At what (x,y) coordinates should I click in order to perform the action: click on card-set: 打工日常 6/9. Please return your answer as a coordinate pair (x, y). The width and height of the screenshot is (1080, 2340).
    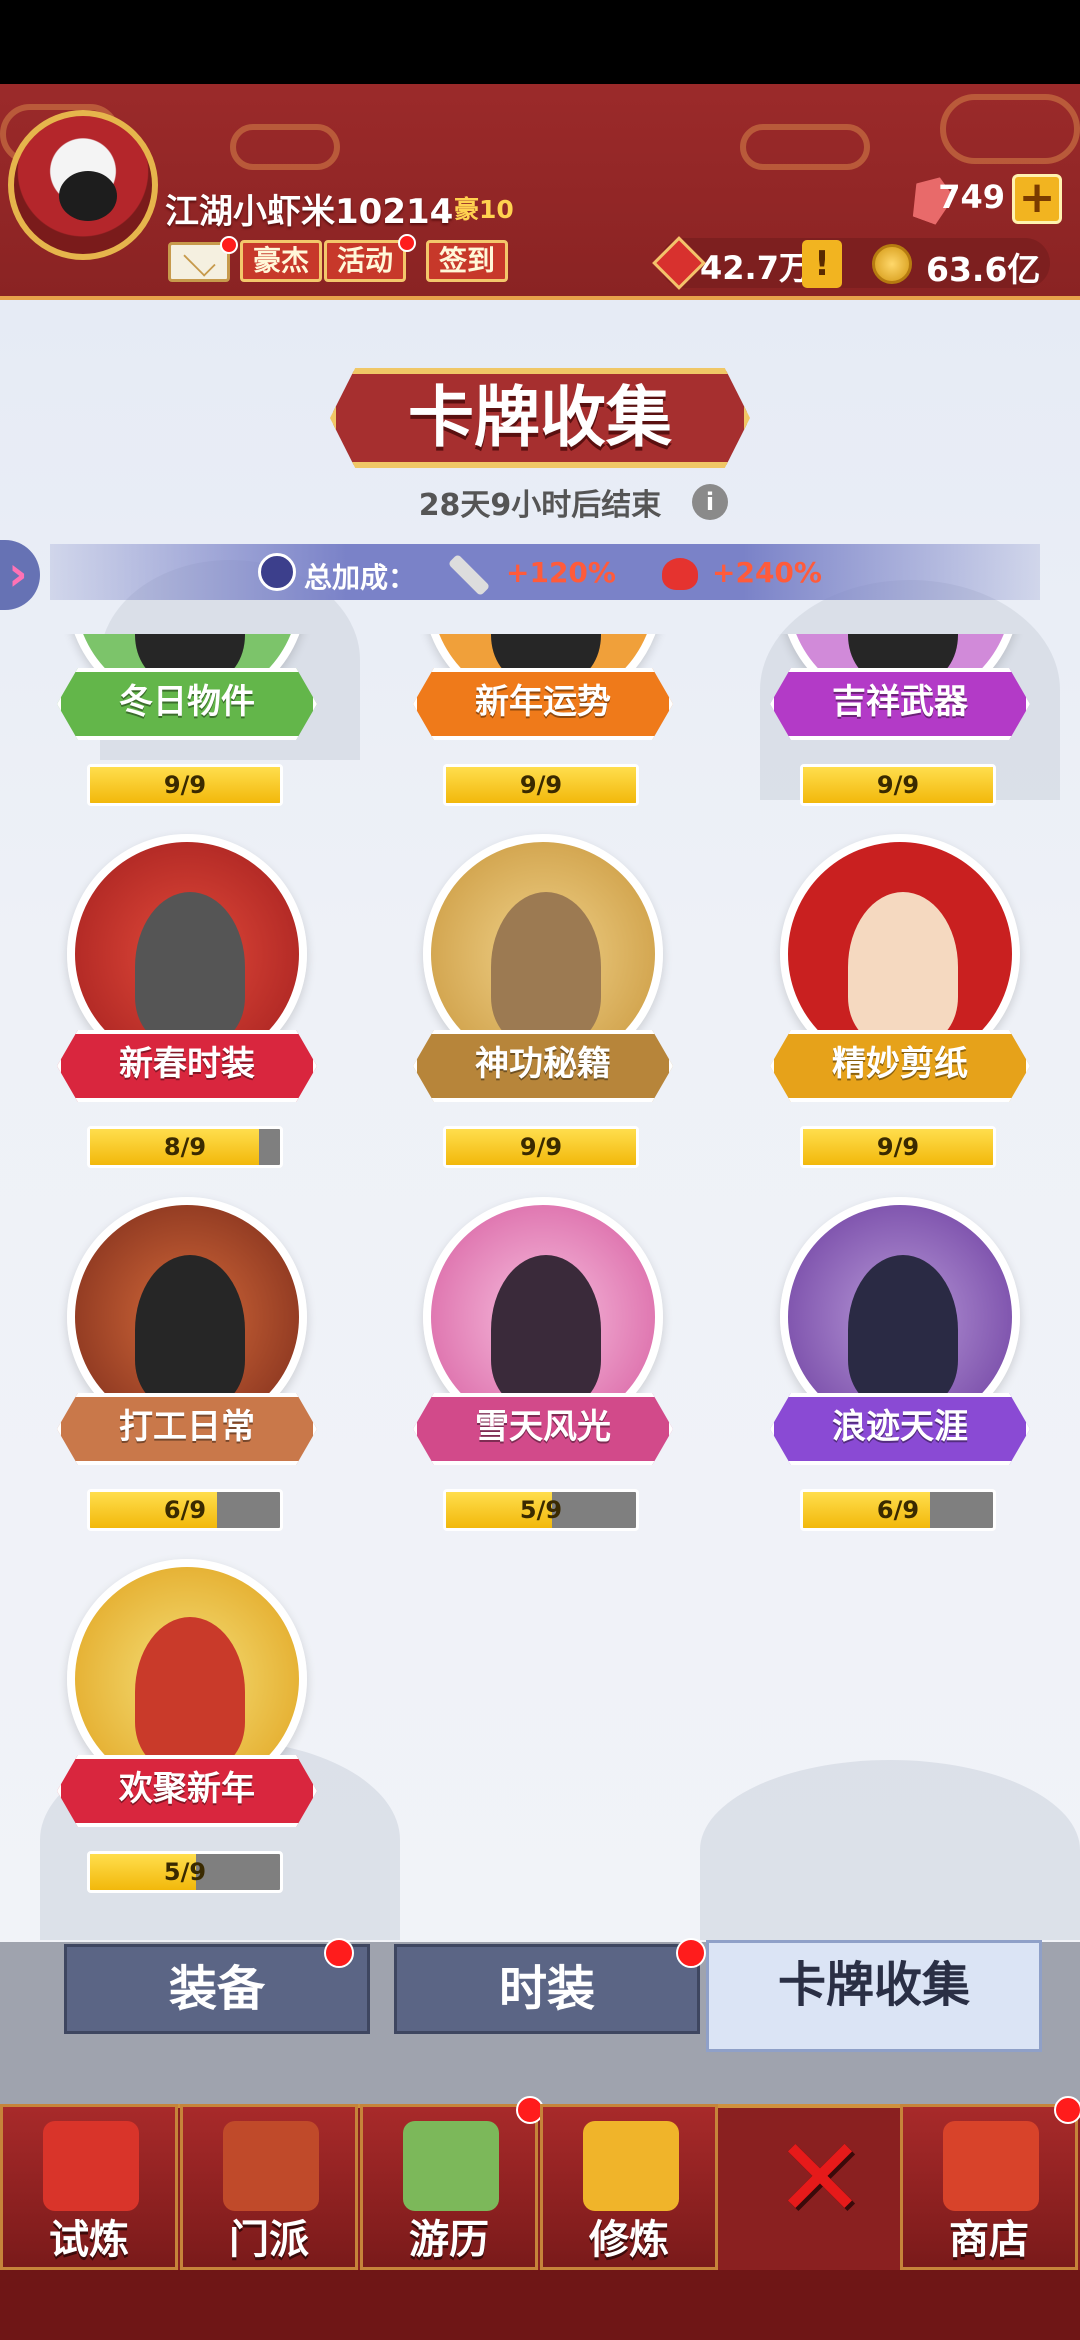
    Looking at the image, I should click on (187, 1367).